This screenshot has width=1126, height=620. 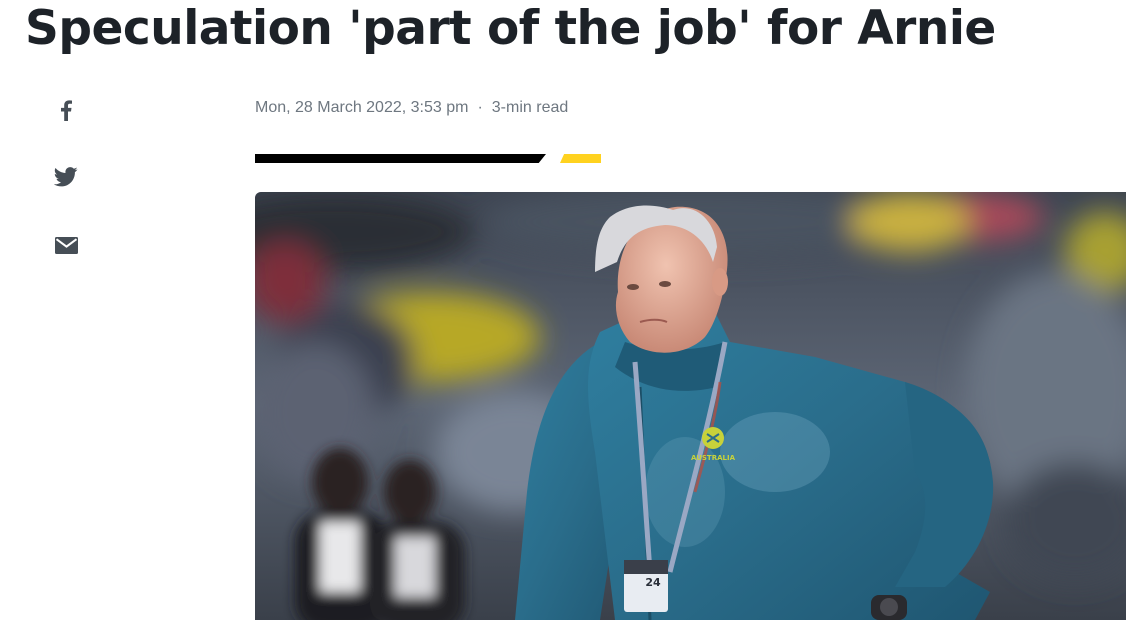 What do you see at coordinates (510, 28) in the screenshot?
I see `article-headline: Speculation 'part of the job' for Arnie` at bounding box center [510, 28].